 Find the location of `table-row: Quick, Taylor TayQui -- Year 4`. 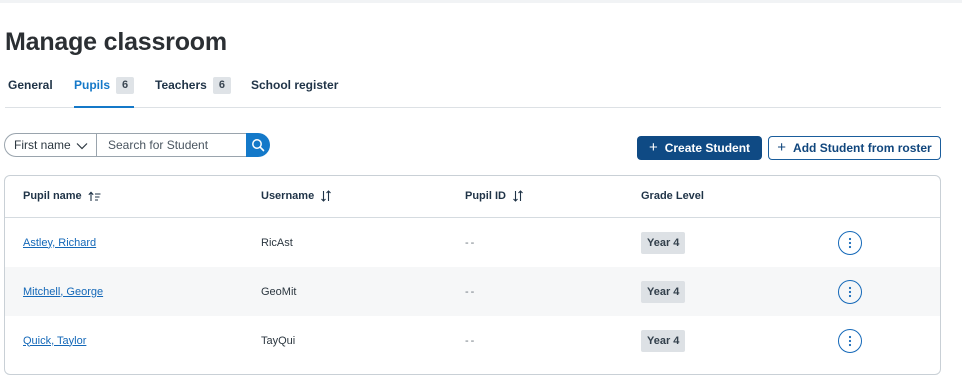

table-row: Quick, Taylor TayQui -- Year 4 is located at coordinates (472, 340).